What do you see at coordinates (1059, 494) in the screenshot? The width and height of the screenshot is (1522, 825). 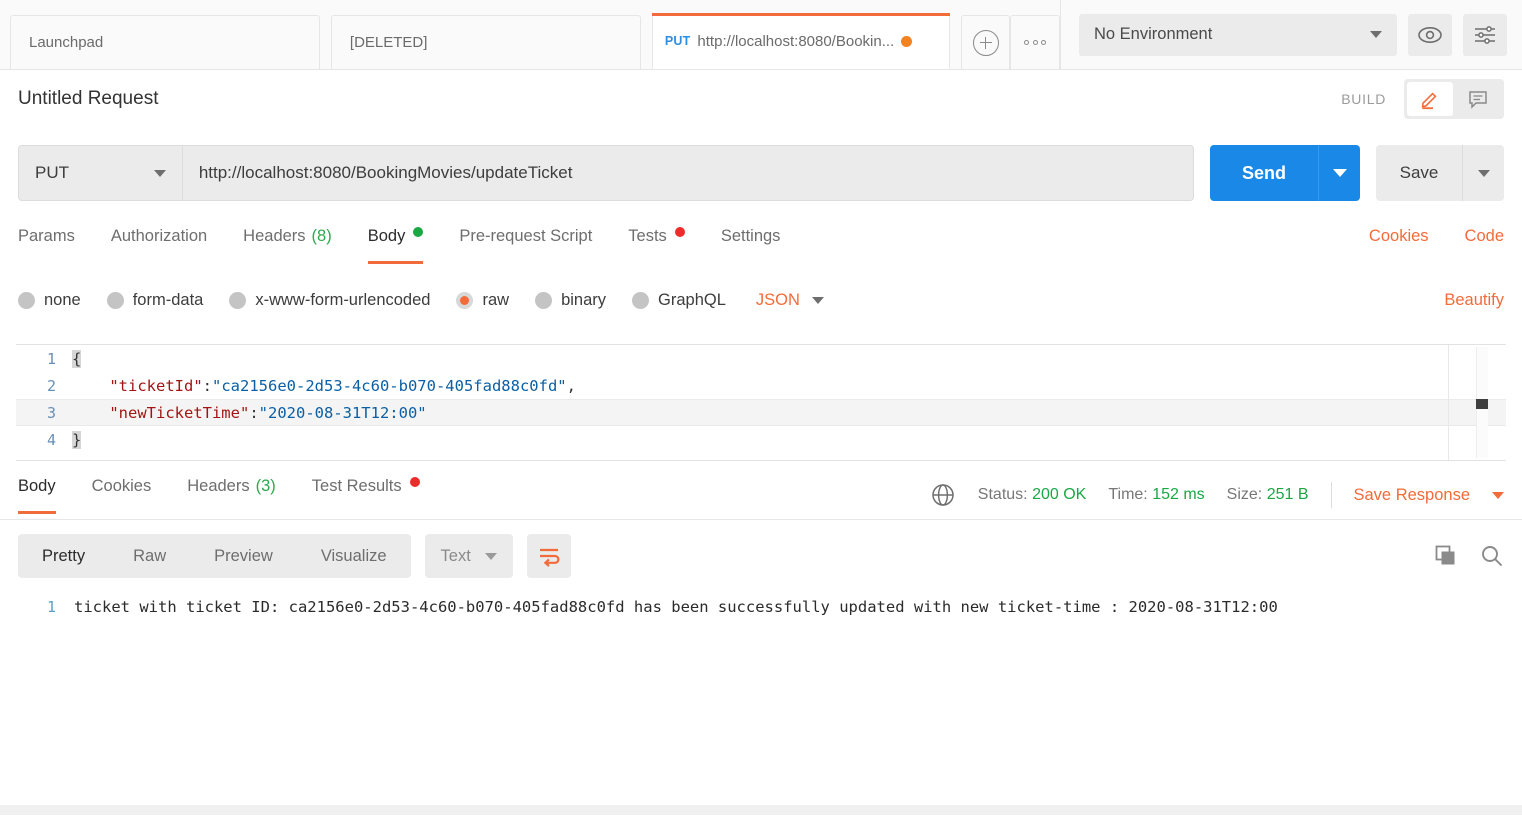 I see `status-value: 200 OK` at bounding box center [1059, 494].